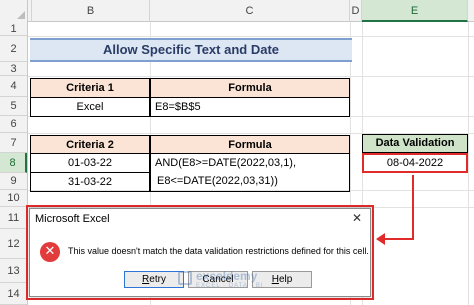 This screenshot has height=305, width=474. Describe the element at coordinates (13, 271) in the screenshot. I see `row-header-13: 13` at that location.